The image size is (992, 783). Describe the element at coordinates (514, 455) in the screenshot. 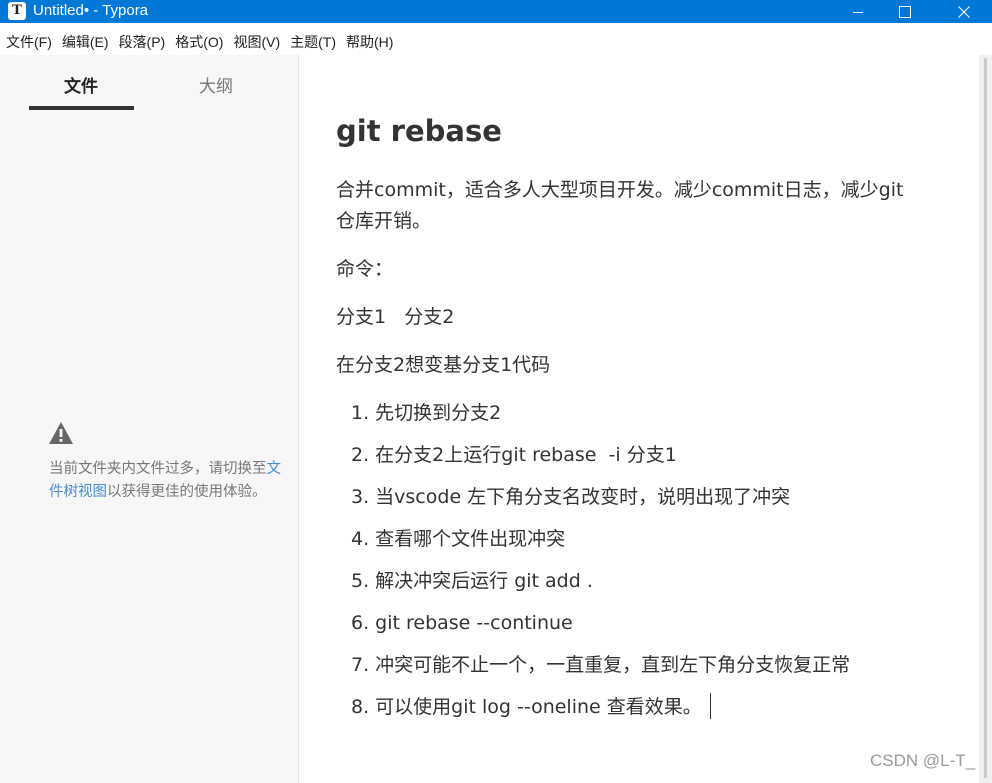

I see `list-item: 2. 在分支2上运行git rebase -i 分支1` at that location.